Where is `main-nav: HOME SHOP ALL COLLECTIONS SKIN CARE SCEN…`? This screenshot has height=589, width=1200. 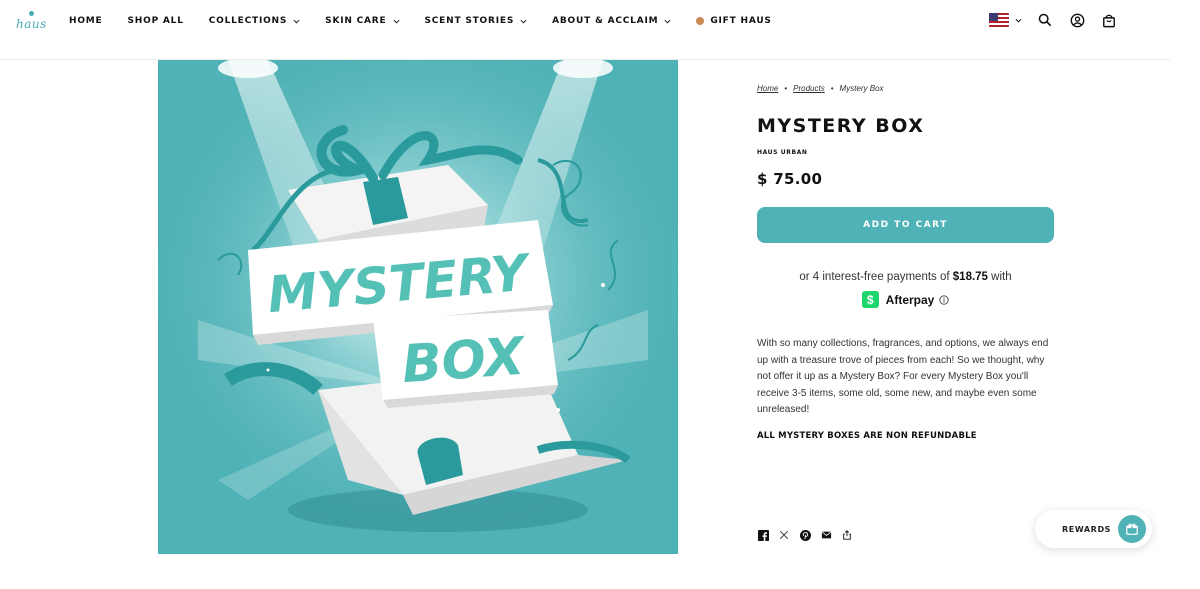 main-nav: HOME SHOP ALL COLLECTIONS SKIN CARE SCEN… is located at coordinates (433, 21).